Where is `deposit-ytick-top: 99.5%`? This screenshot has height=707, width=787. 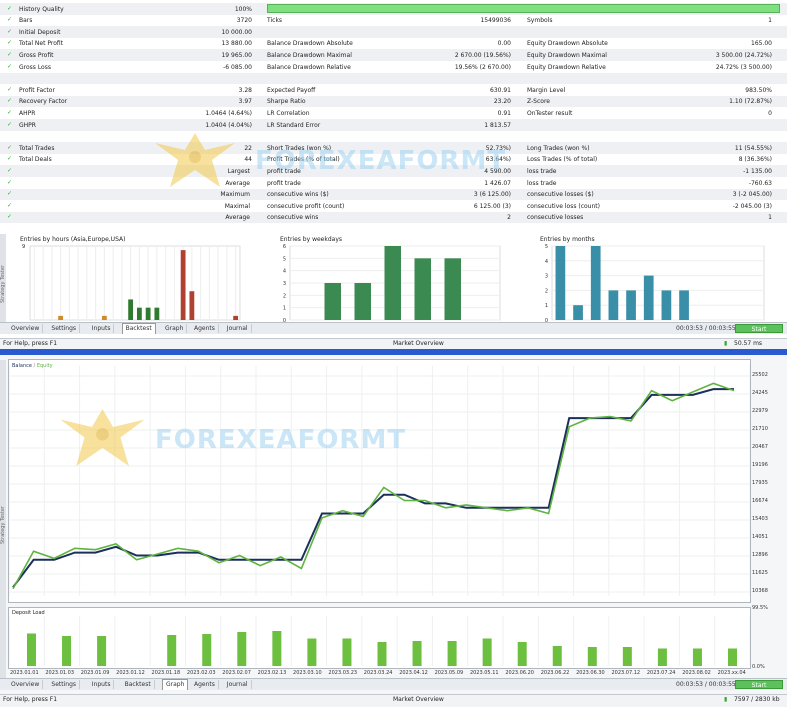 deposit-ytick-top: 99.5% is located at coordinates (760, 608).